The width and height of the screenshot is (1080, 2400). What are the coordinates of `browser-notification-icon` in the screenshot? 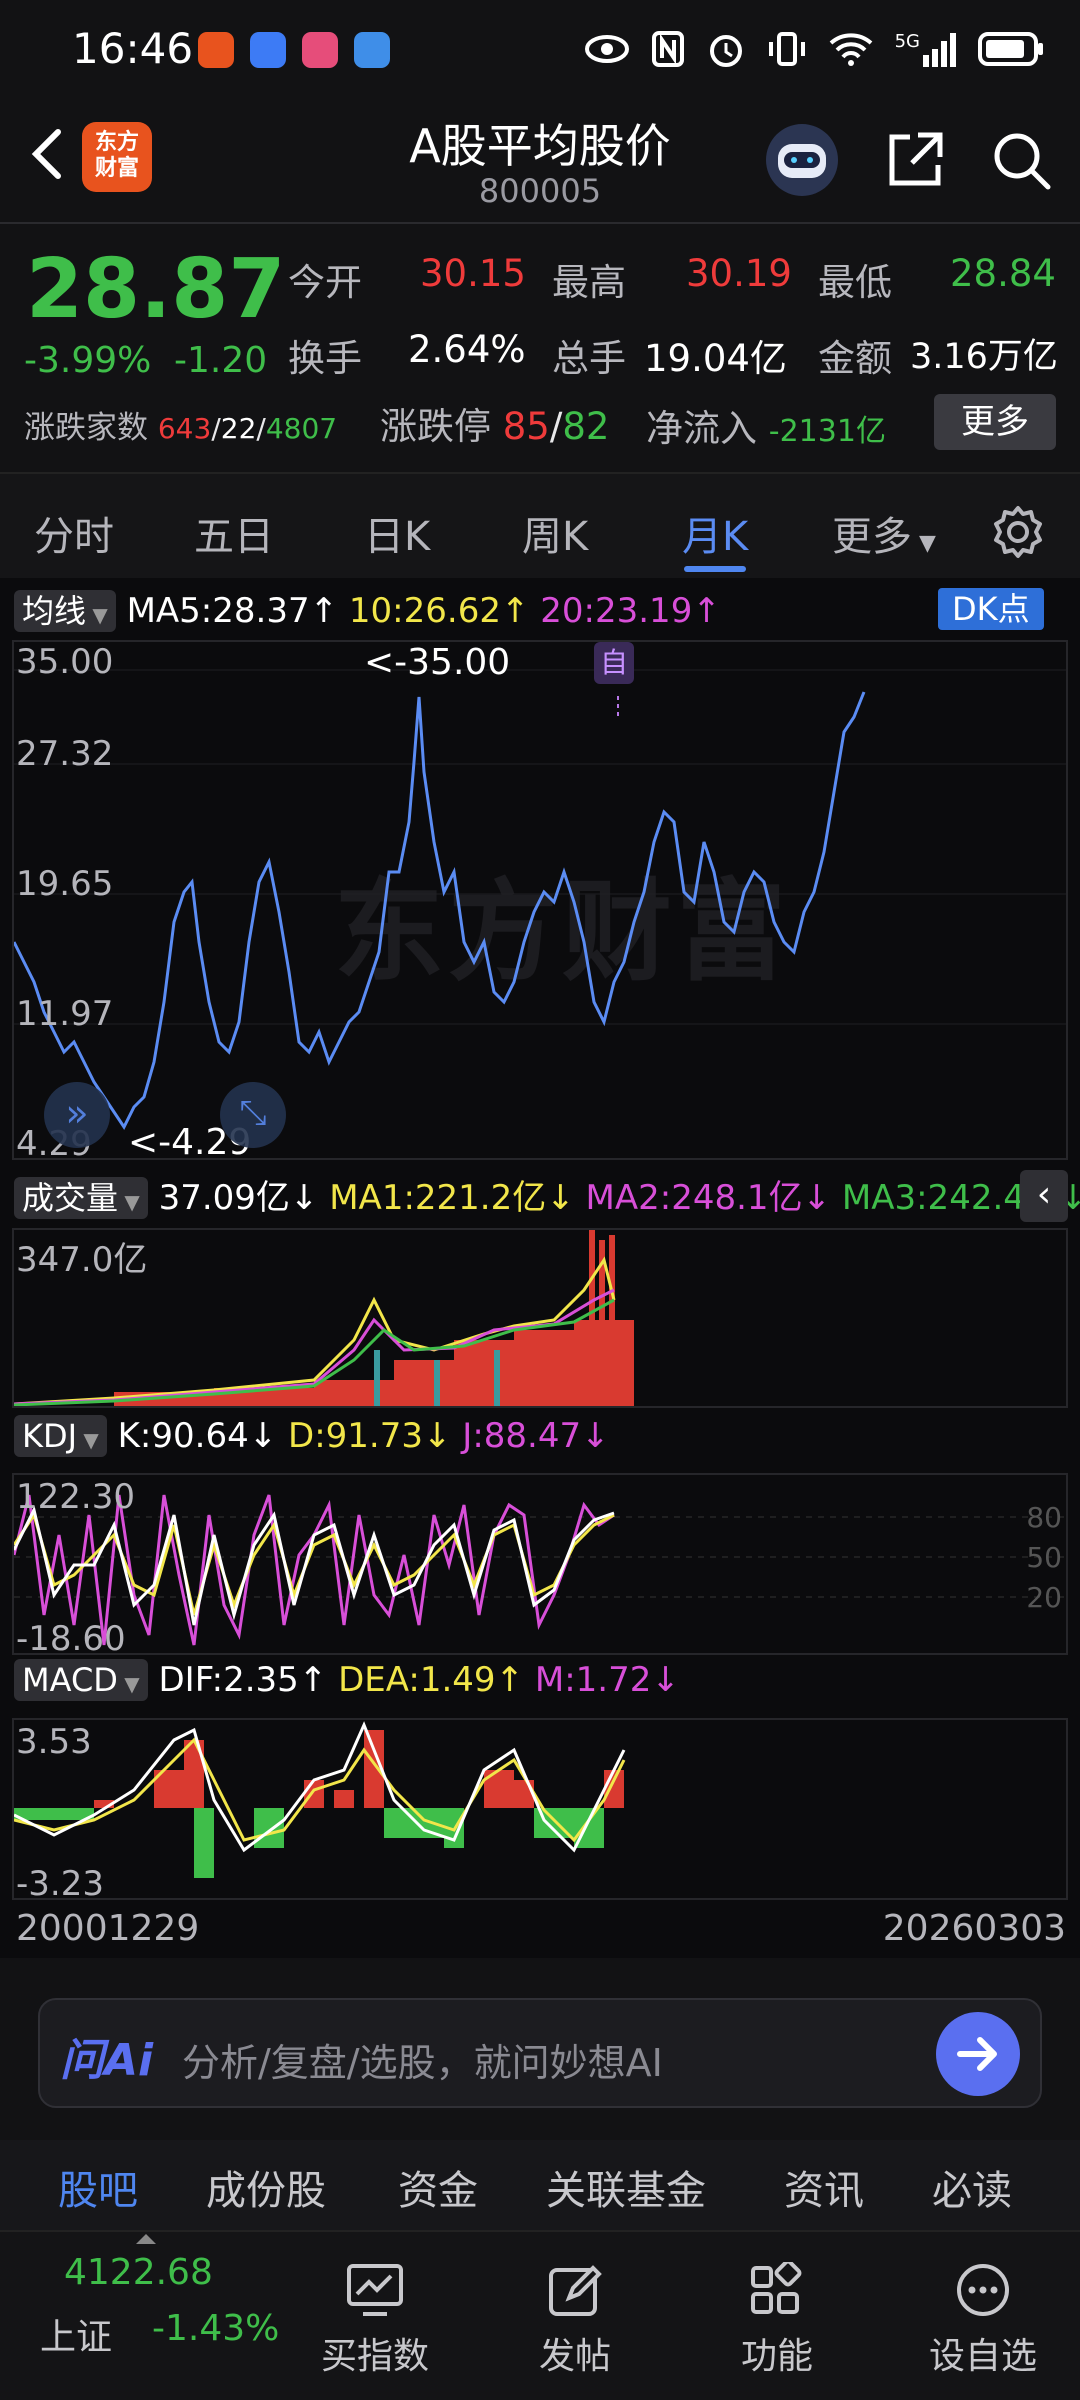 It's located at (268, 50).